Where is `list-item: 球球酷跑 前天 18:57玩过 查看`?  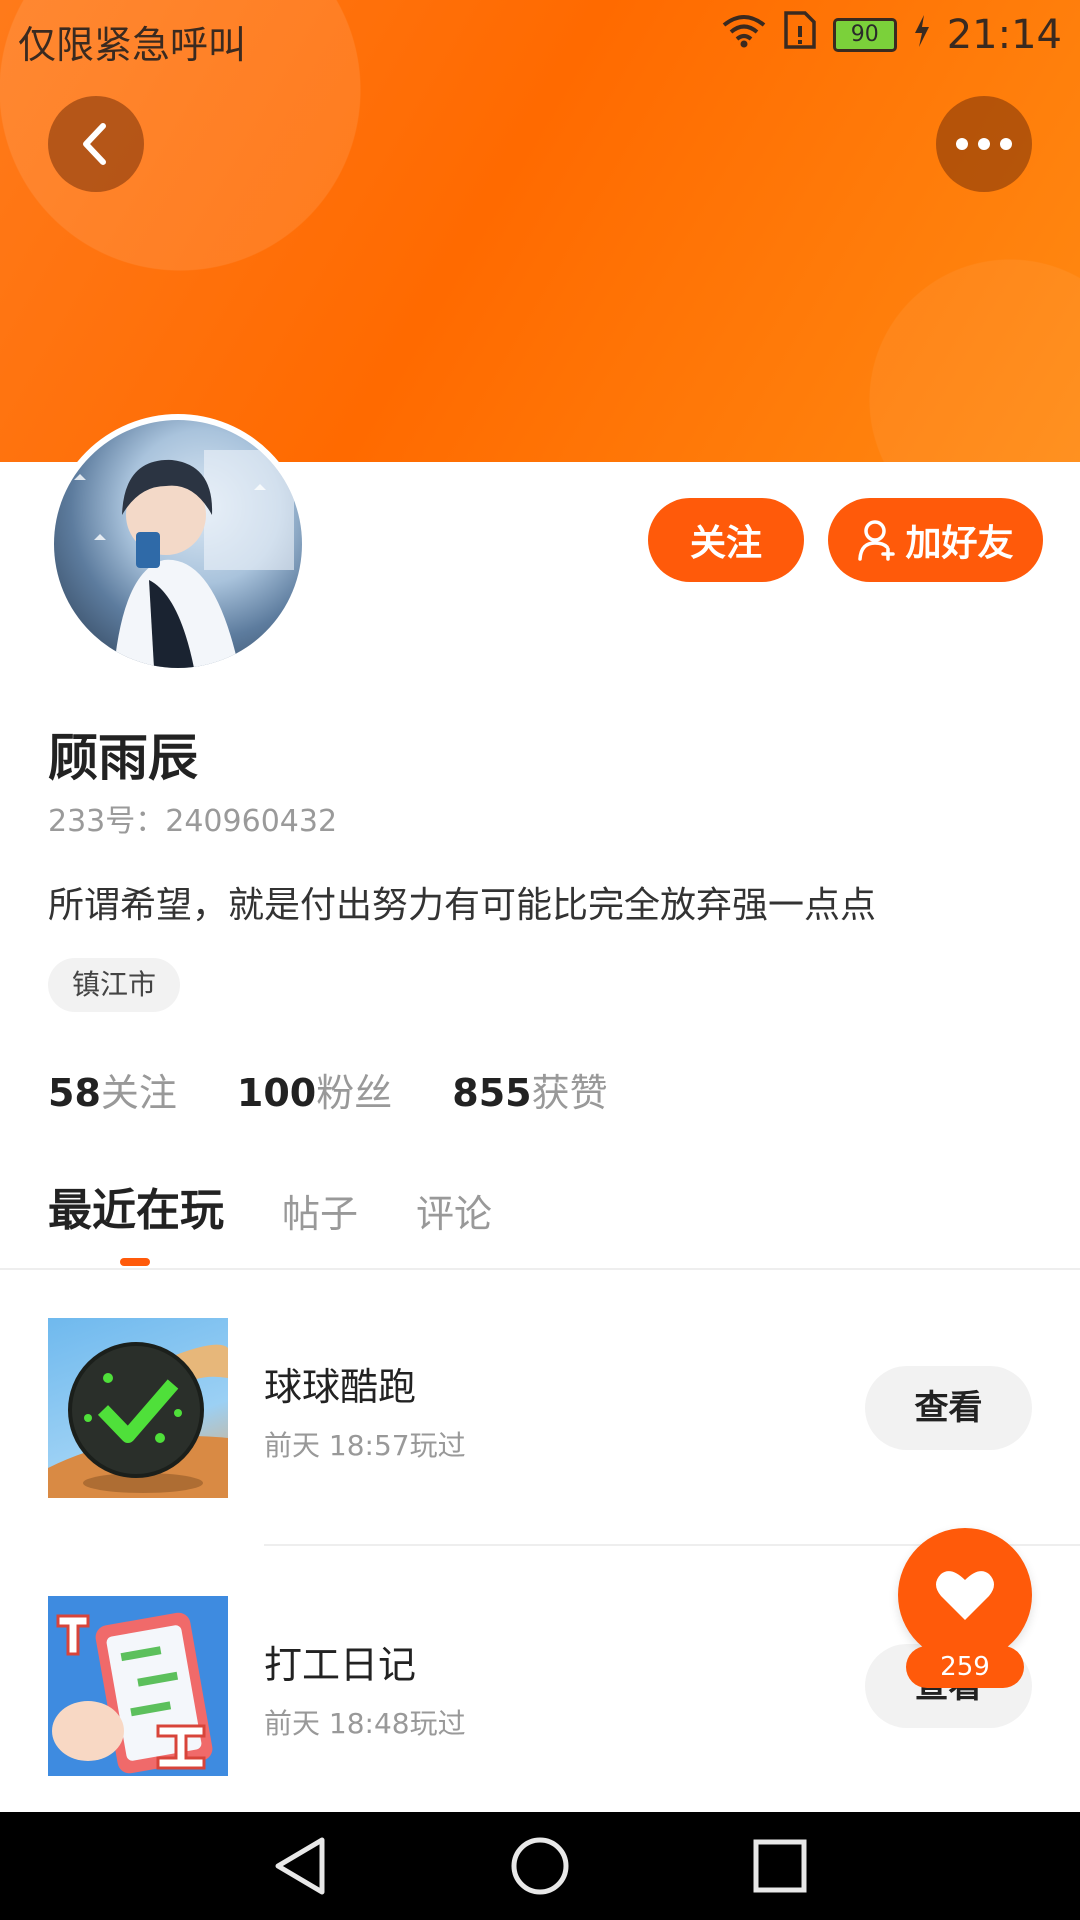 list-item: 球球酷跑 前天 18:57玩过 查看 is located at coordinates (540, 1413).